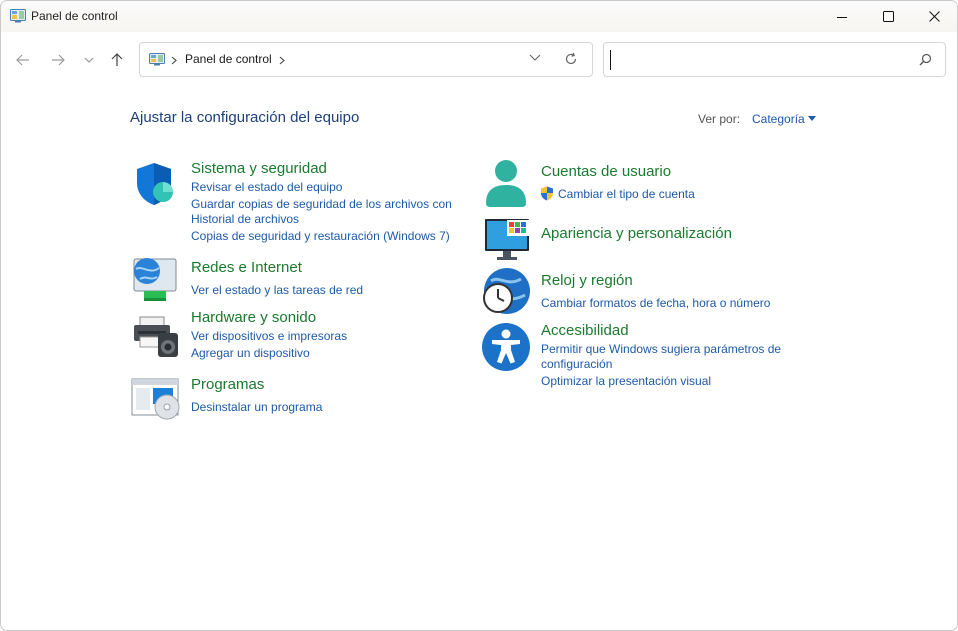  I want to click on user-icon, so click(506, 184).